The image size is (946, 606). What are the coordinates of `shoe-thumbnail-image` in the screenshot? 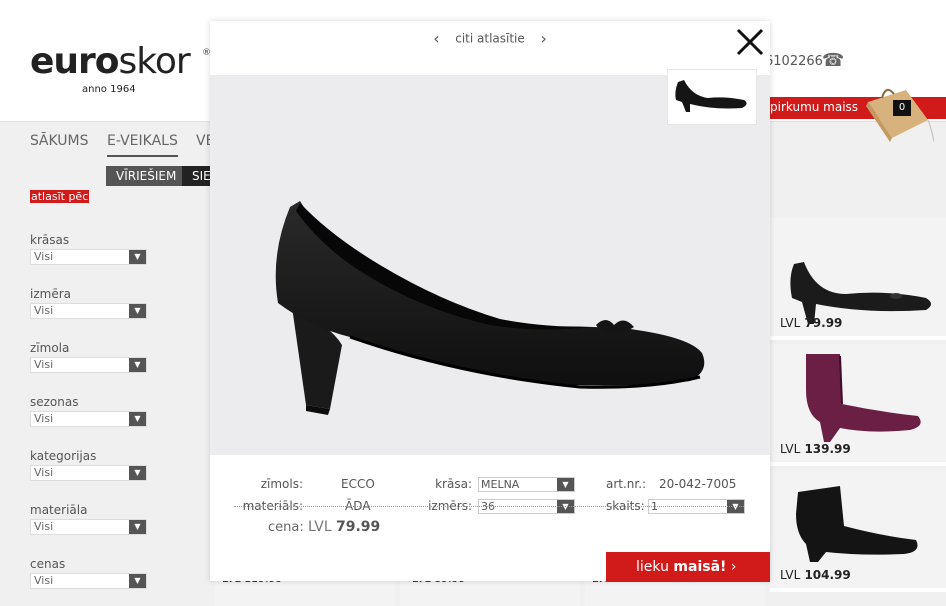 It's located at (711, 96).